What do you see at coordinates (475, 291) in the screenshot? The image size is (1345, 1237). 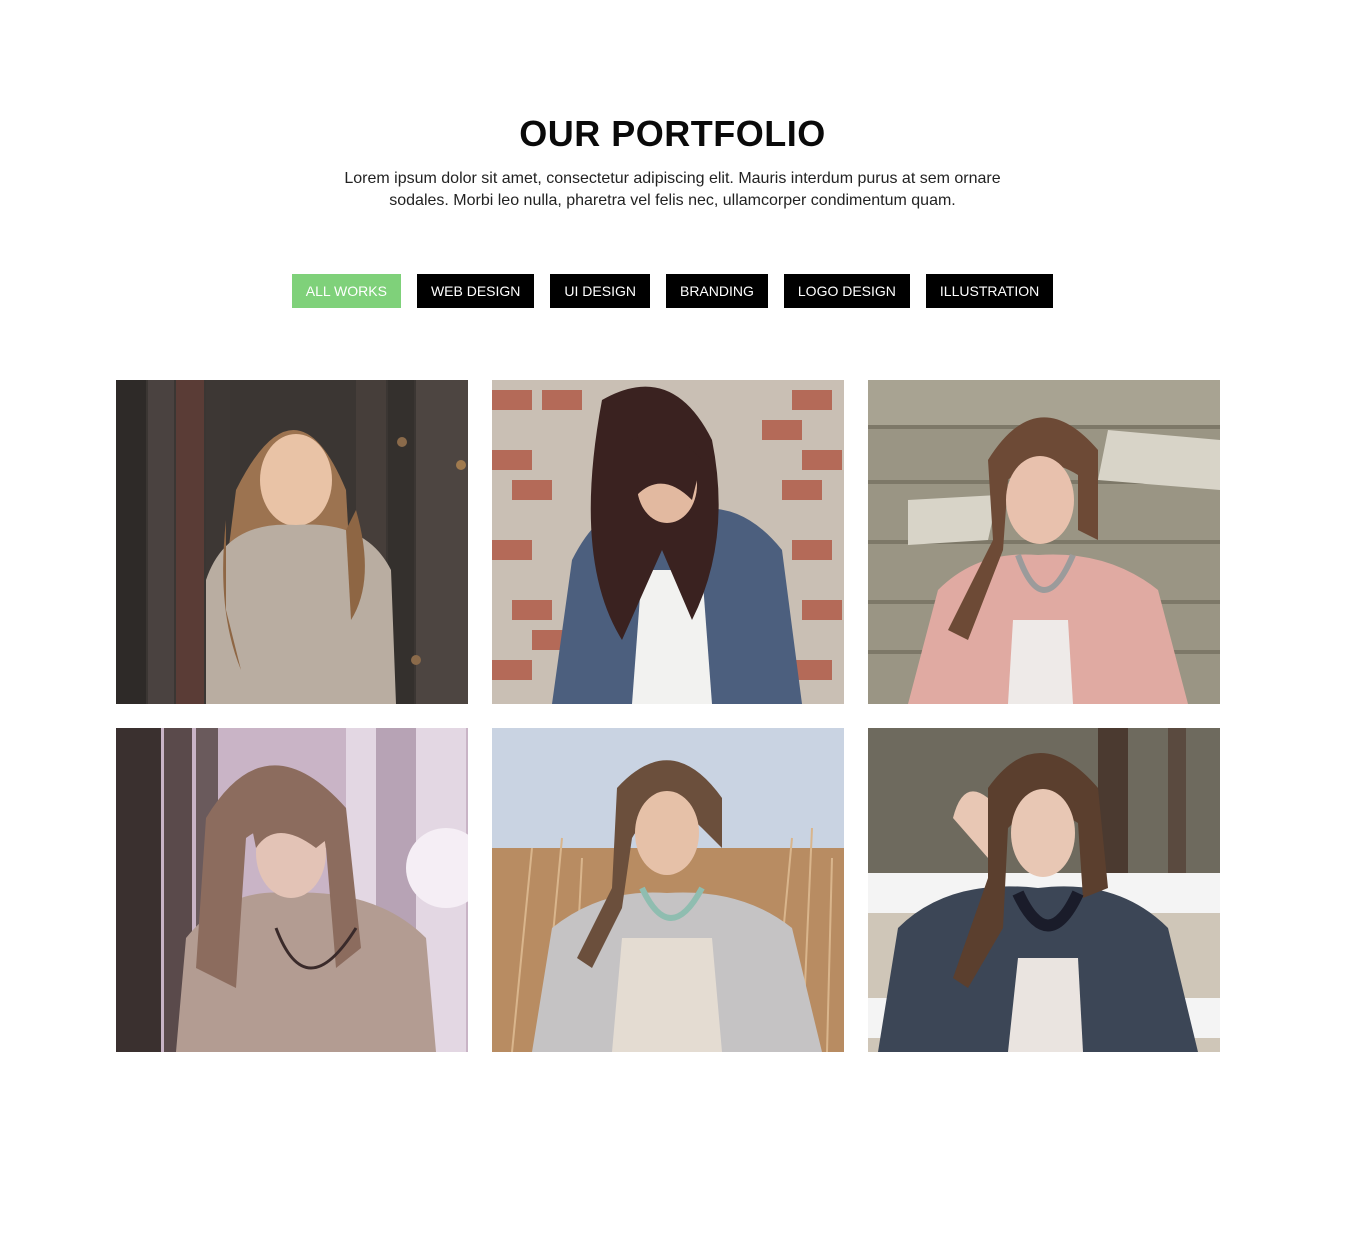 I see `filter-web-design-button: WEB DESIGN` at bounding box center [475, 291].